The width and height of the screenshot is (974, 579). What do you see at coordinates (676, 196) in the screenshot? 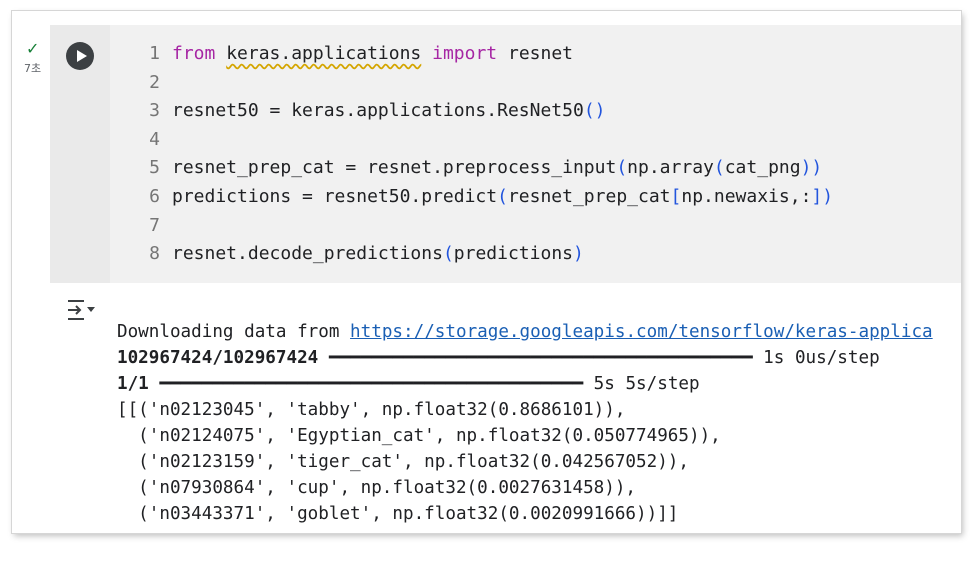
I see `code-token: [` at bounding box center [676, 196].